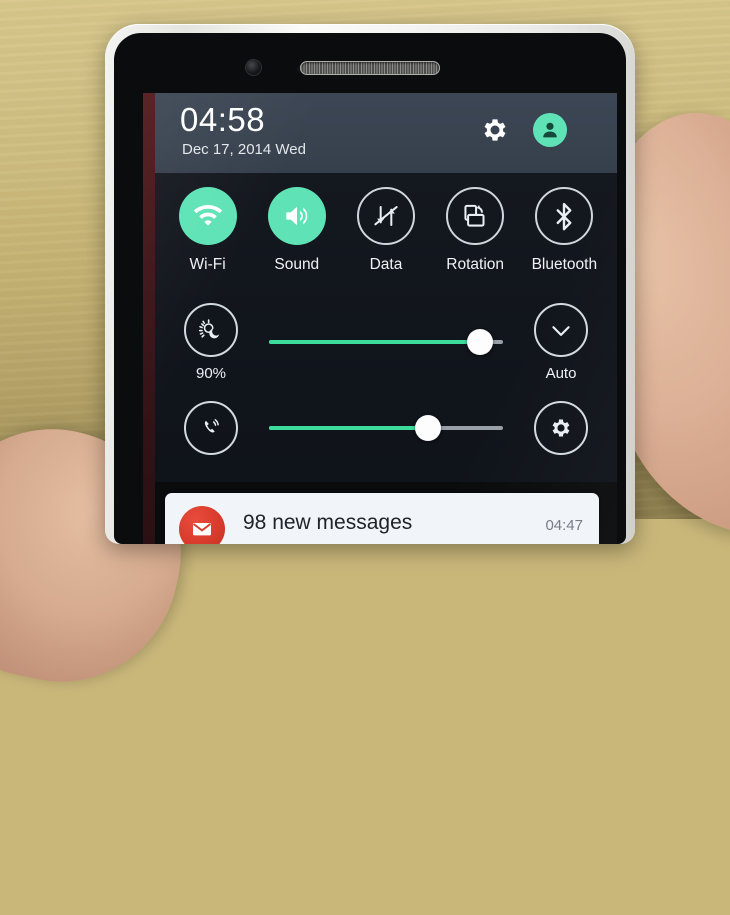 The width and height of the screenshot is (730, 915). What do you see at coordinates (10, 774) in the screenshot?
I see `left-hand-finger` at bounding box center [10, 774].